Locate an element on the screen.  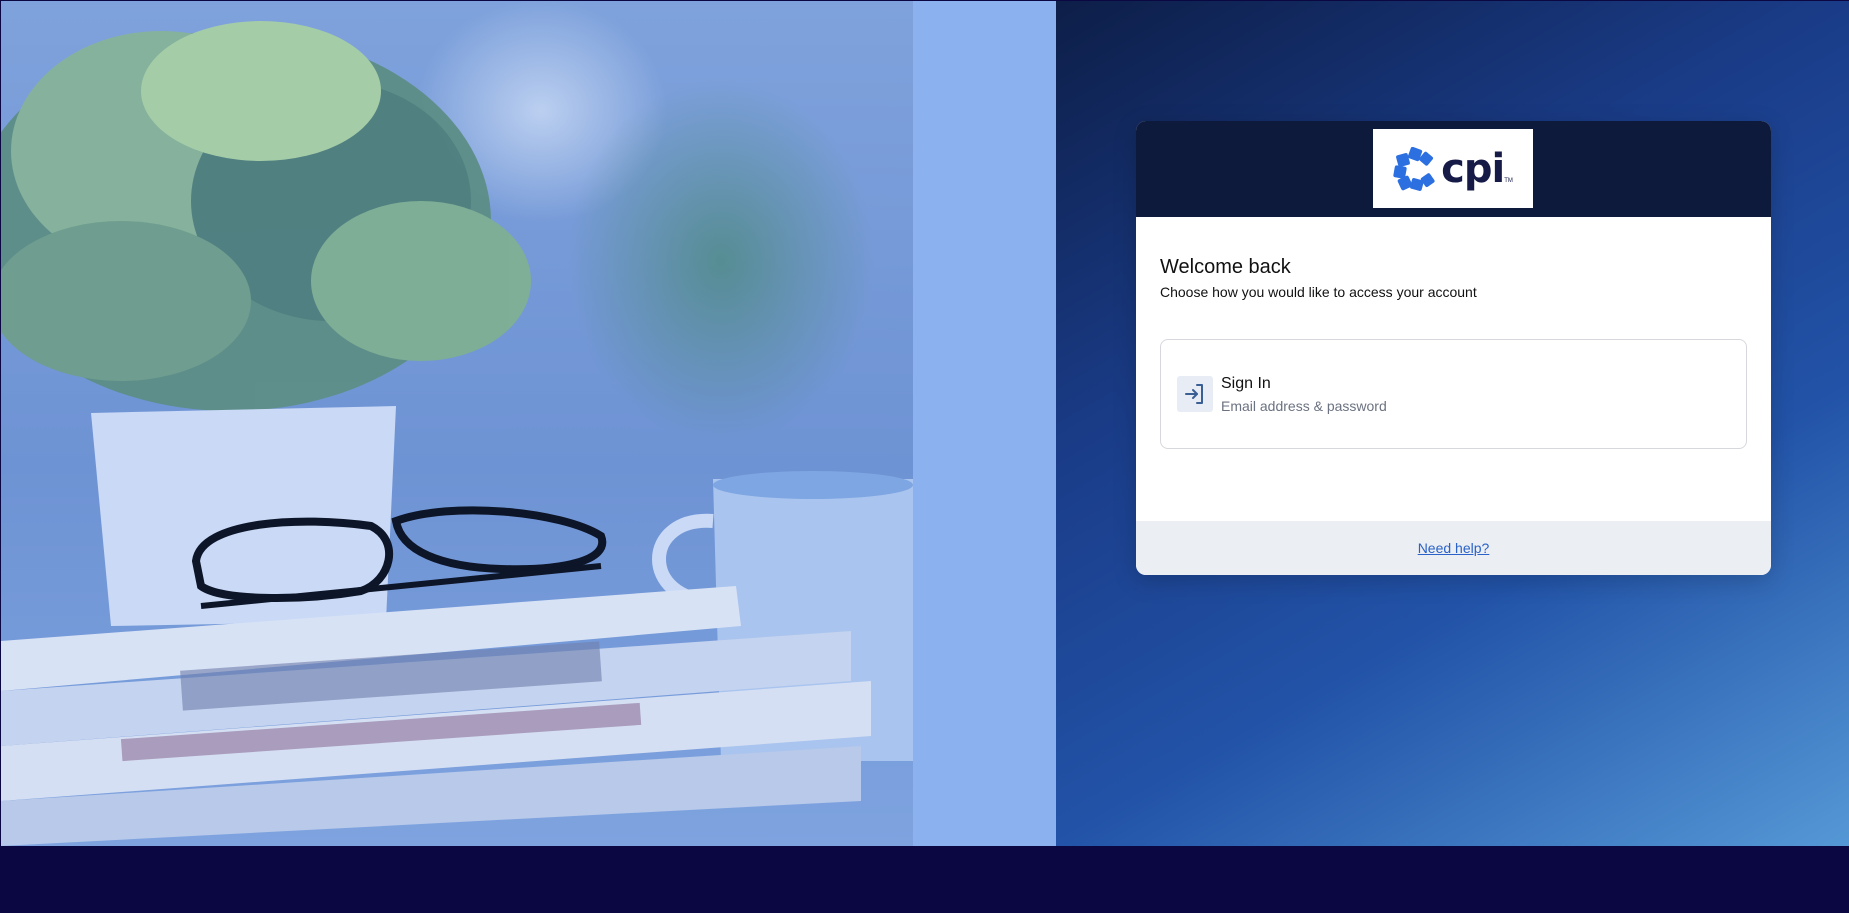
logo-trademark: TM is located at coordinates (1508, 181).